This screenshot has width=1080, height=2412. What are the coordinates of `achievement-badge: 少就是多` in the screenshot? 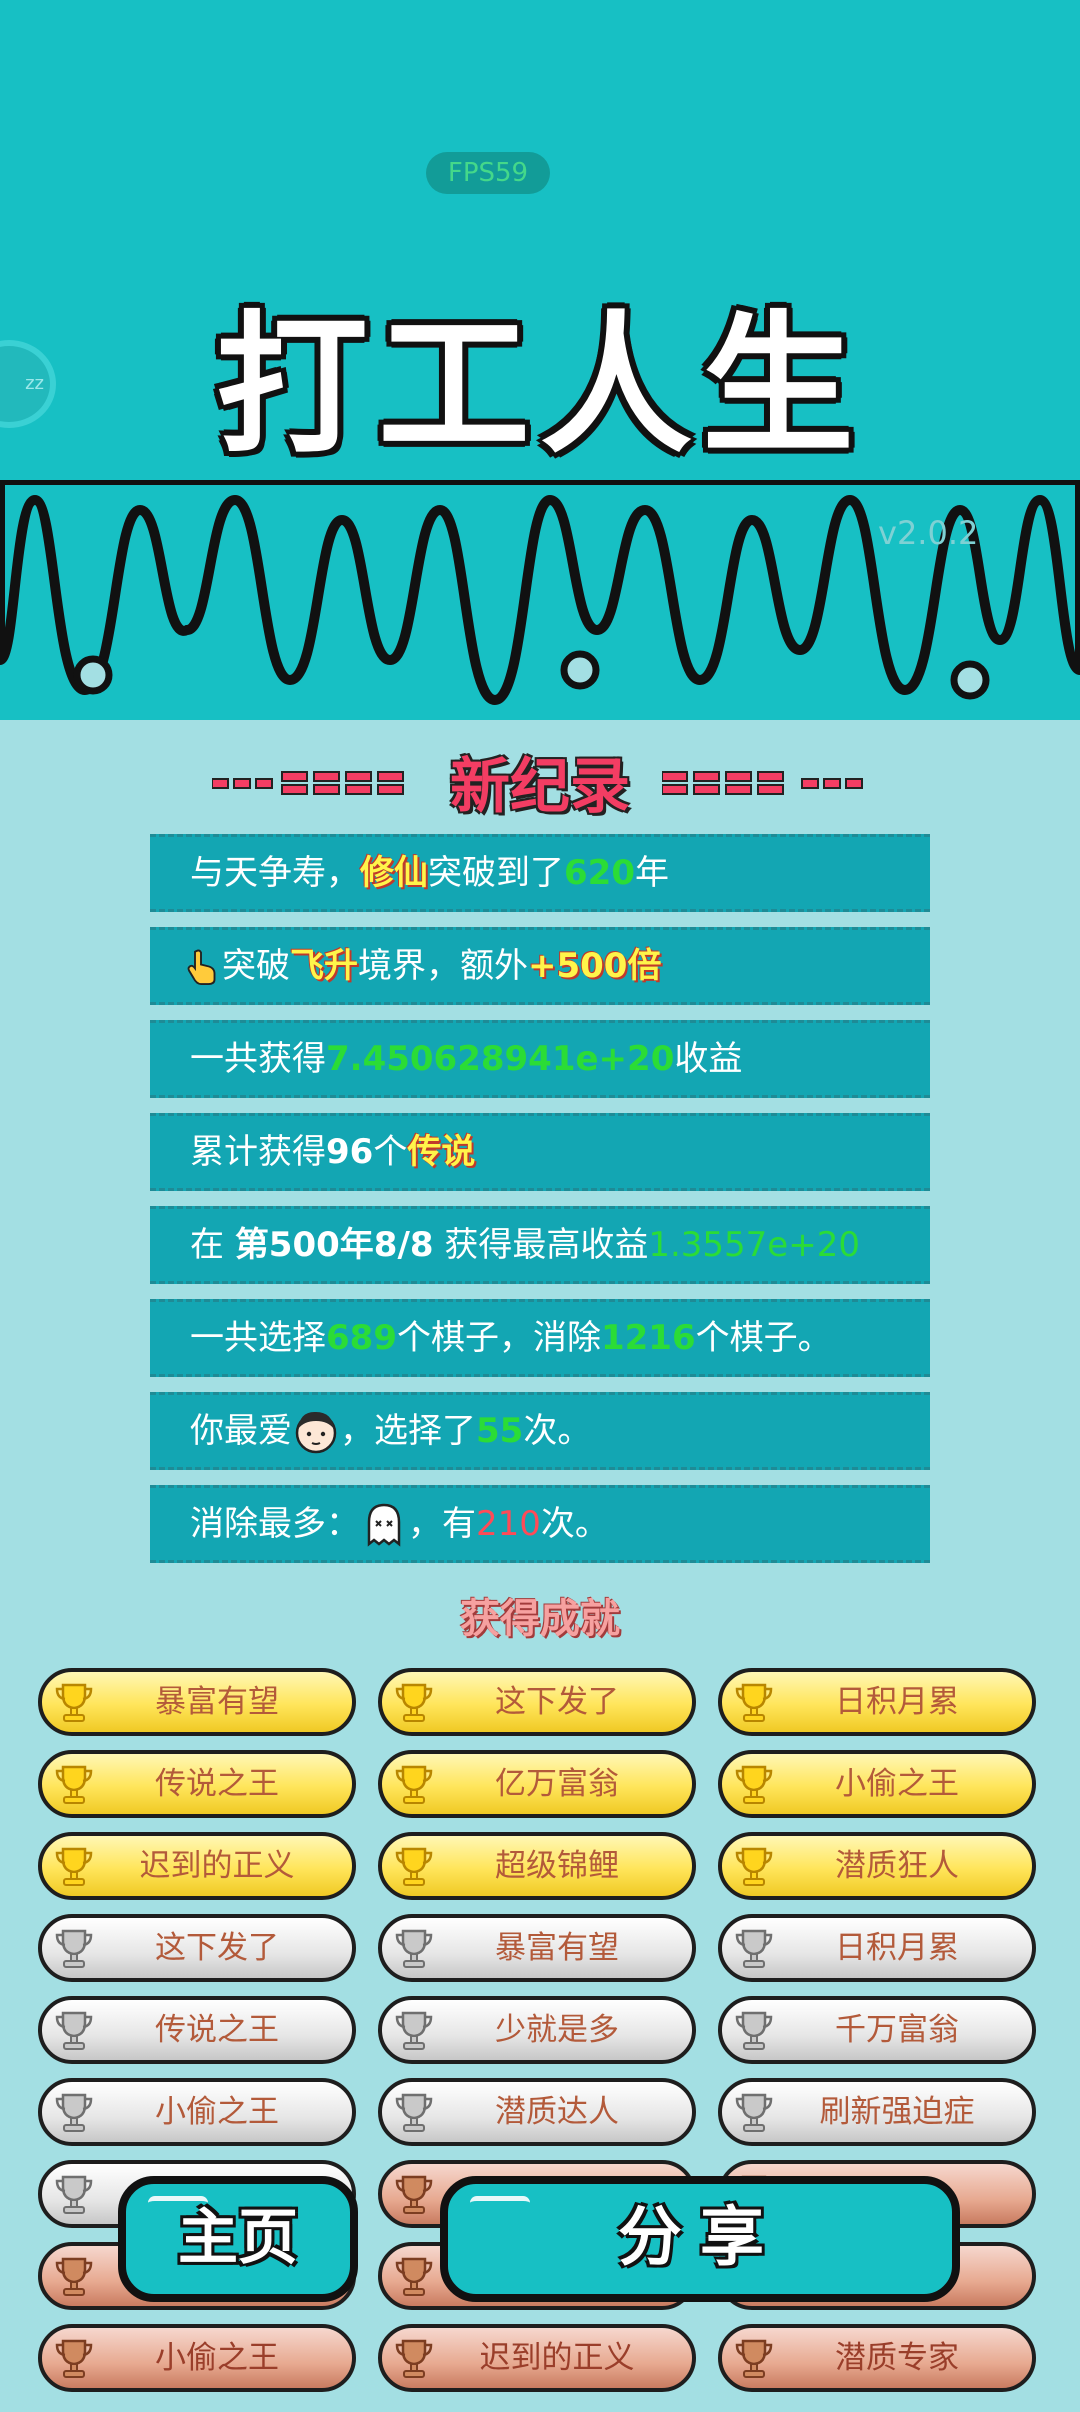 It's located at (537, 2030).